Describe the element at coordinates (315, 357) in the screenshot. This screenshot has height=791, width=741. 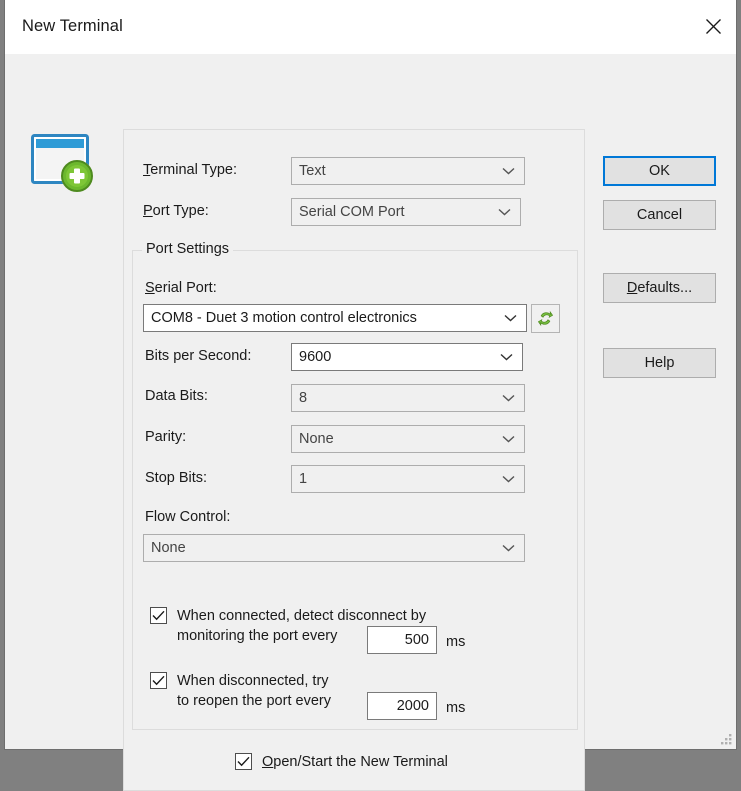
I see `bits-per-second-value: 9600` at that location.